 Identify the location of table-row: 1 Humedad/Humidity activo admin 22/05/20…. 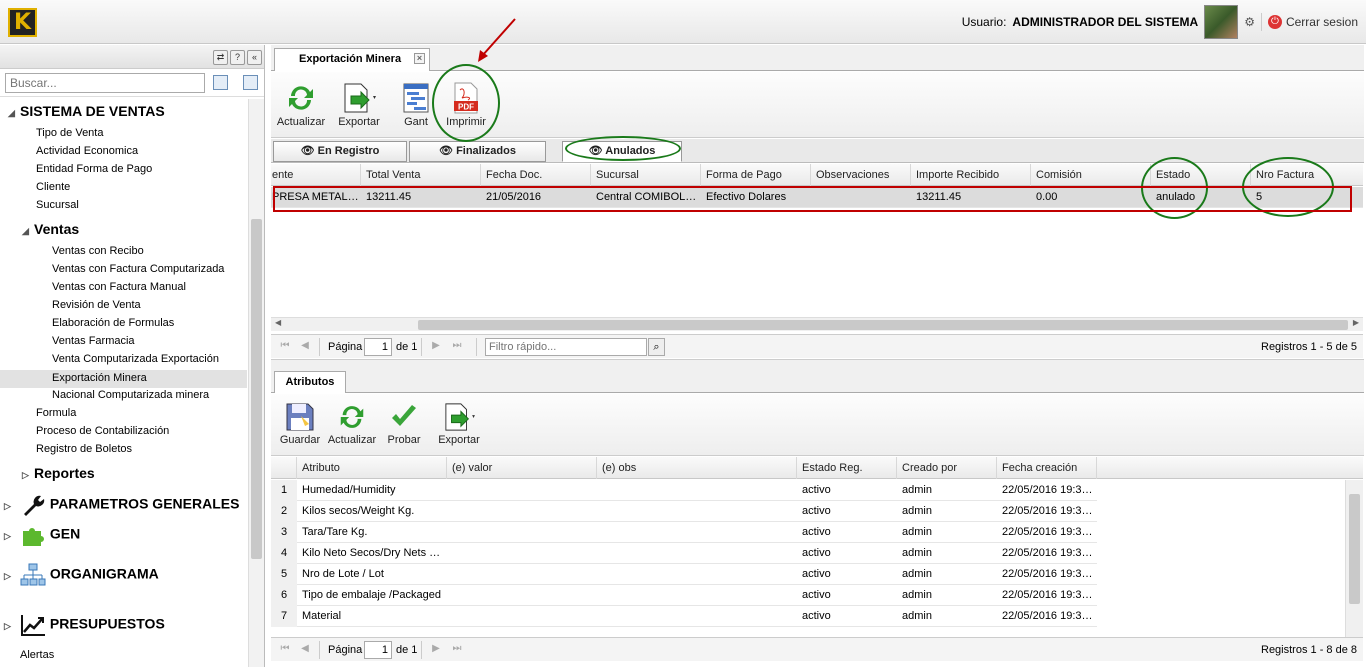
(684, 490).